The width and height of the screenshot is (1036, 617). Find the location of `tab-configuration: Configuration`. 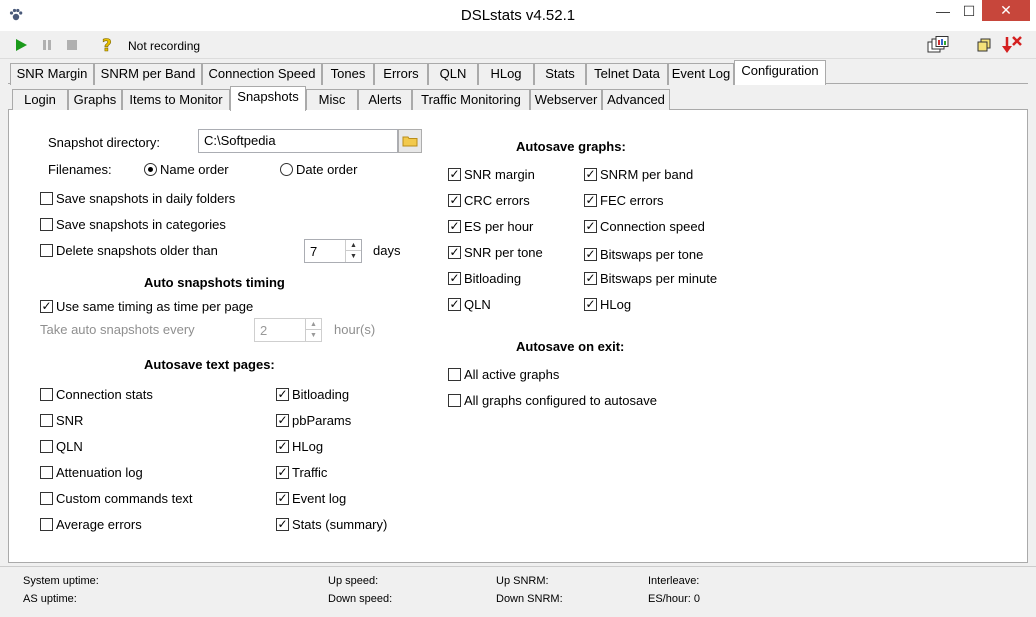

tab-configuration: Configuration is located at coordinates (780, 72).